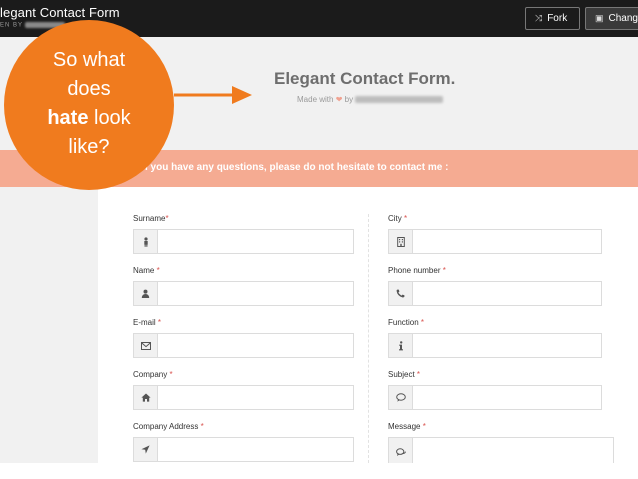  Describe the element at coordinates (404, 374) in the screenshot. I see `subject-label: Subject *` at that location.